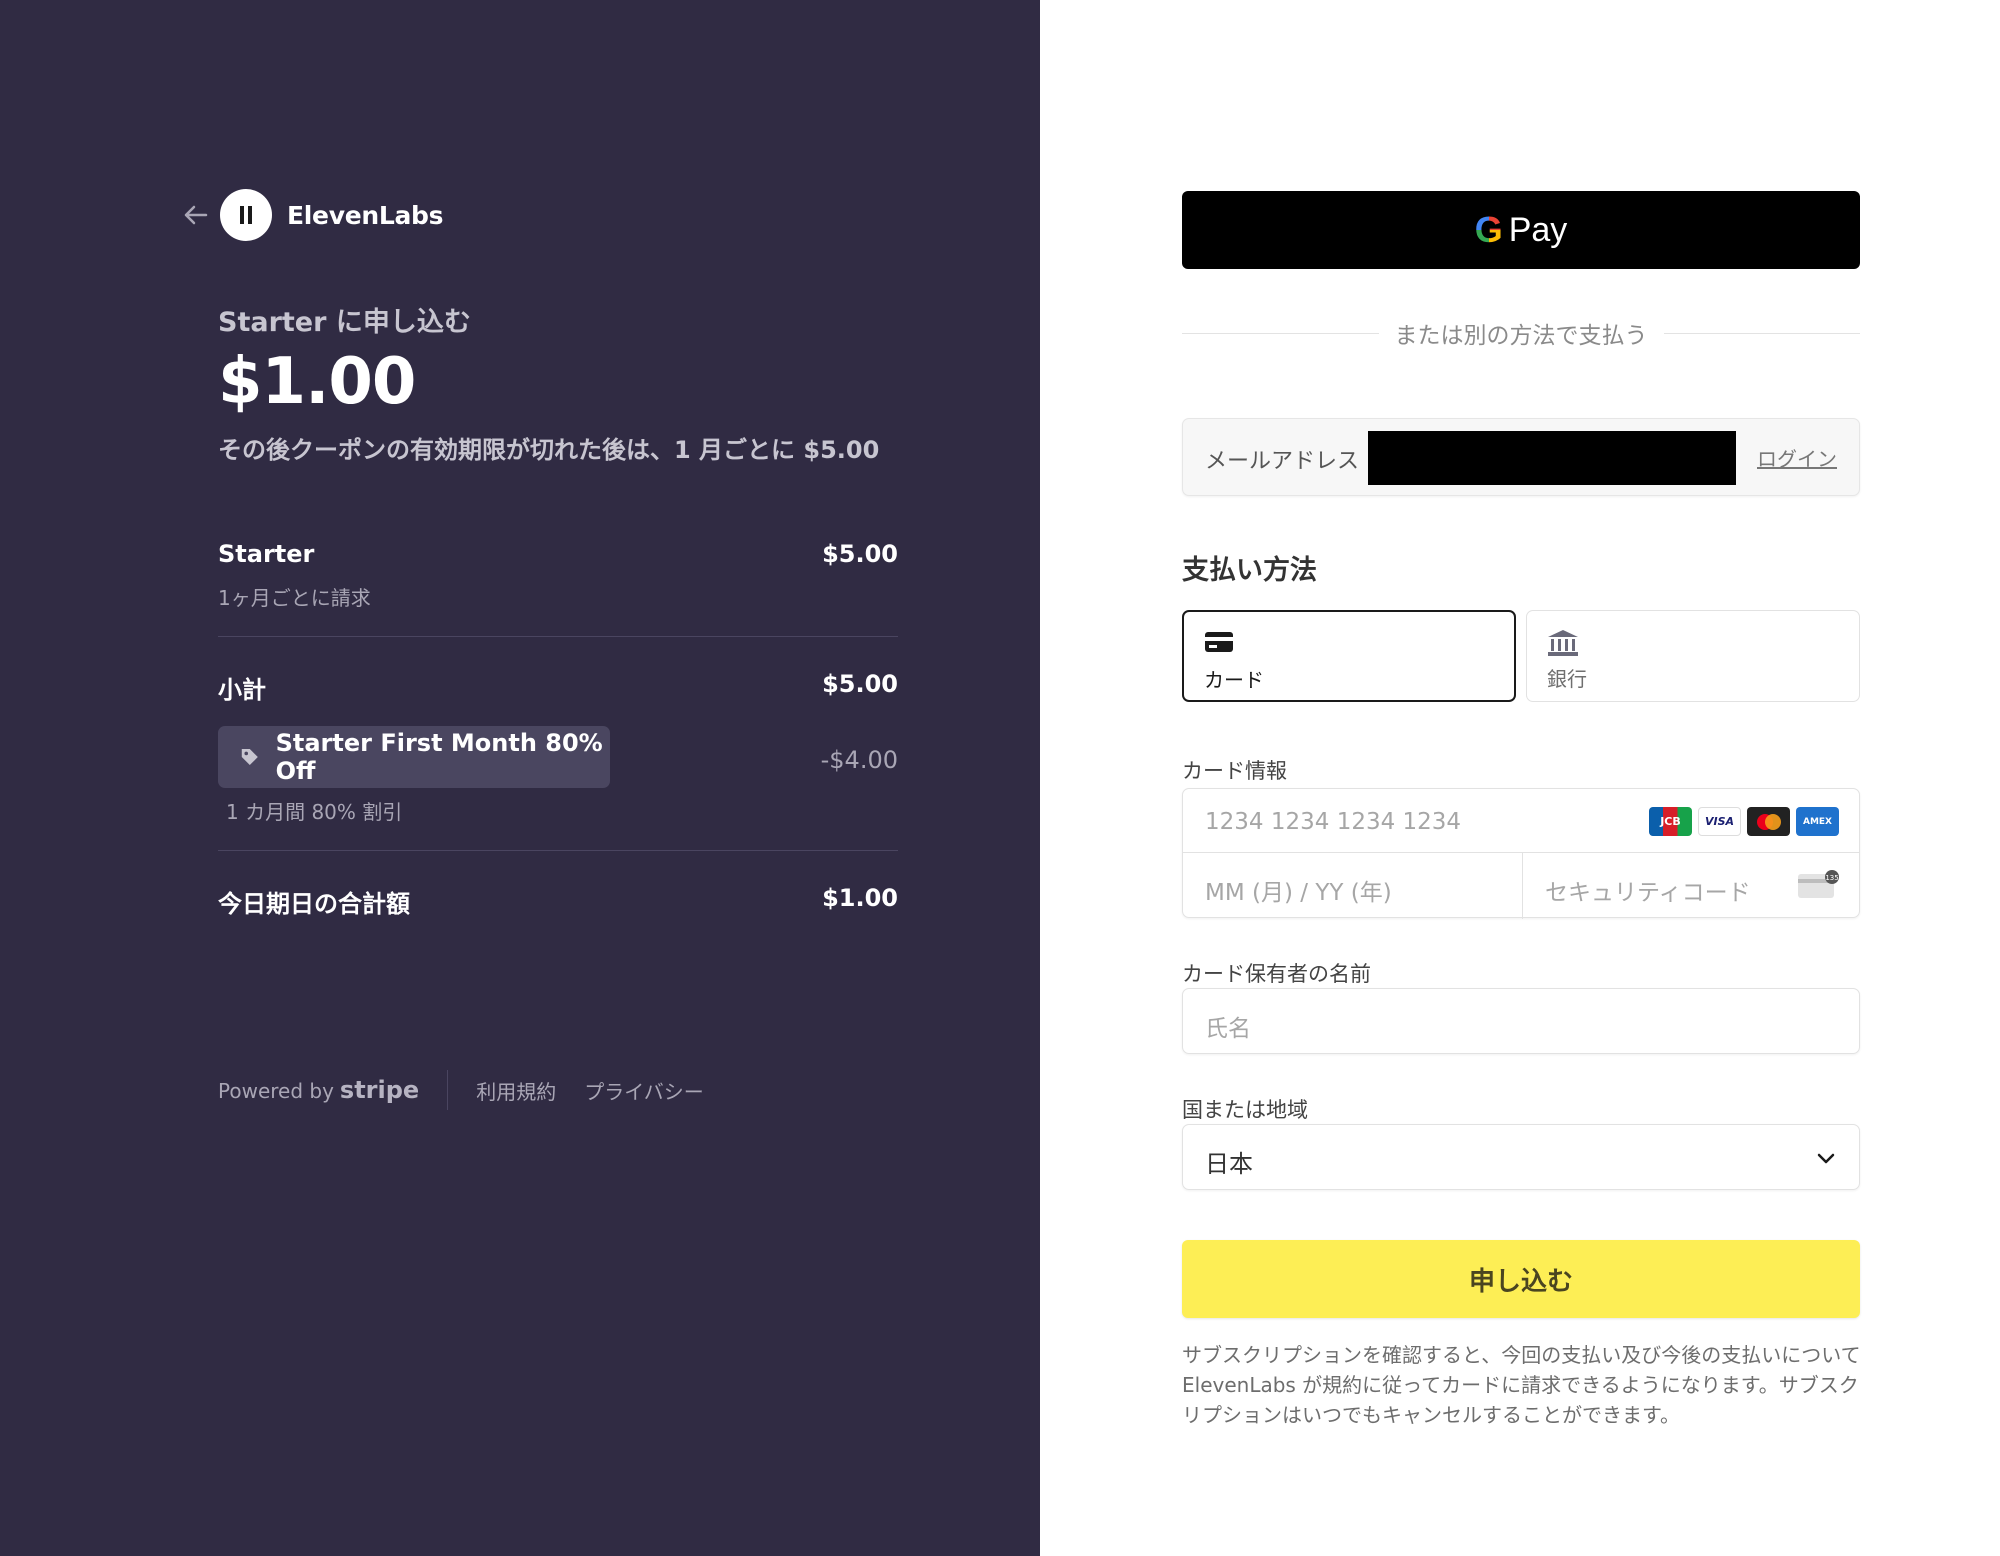 The height and width of the screenshot is (1556, 2000). Describe the element at coordinates (1818, 884) in the screenshot. I see `cvc-card-icon: 135` at that location.